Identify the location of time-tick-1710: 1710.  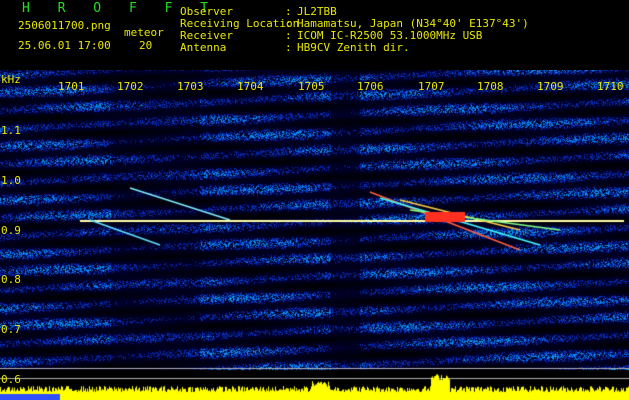
(610, 86).